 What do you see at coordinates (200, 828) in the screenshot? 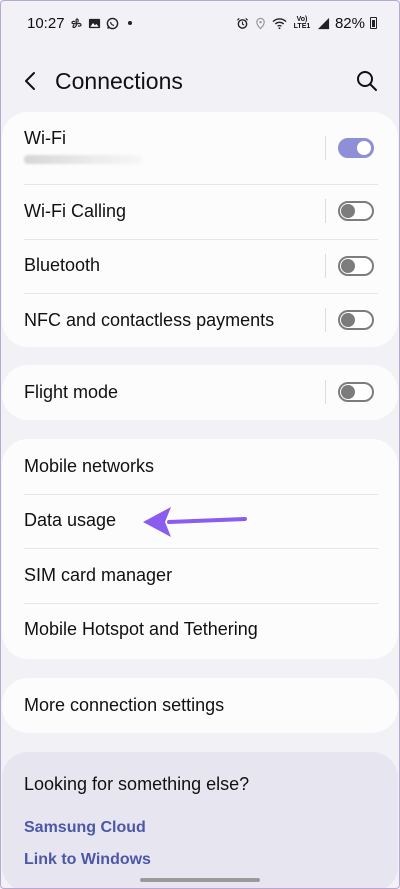
I see `link-samsung-cloud: Samsung Cloud` at bounding box center [200, 828].